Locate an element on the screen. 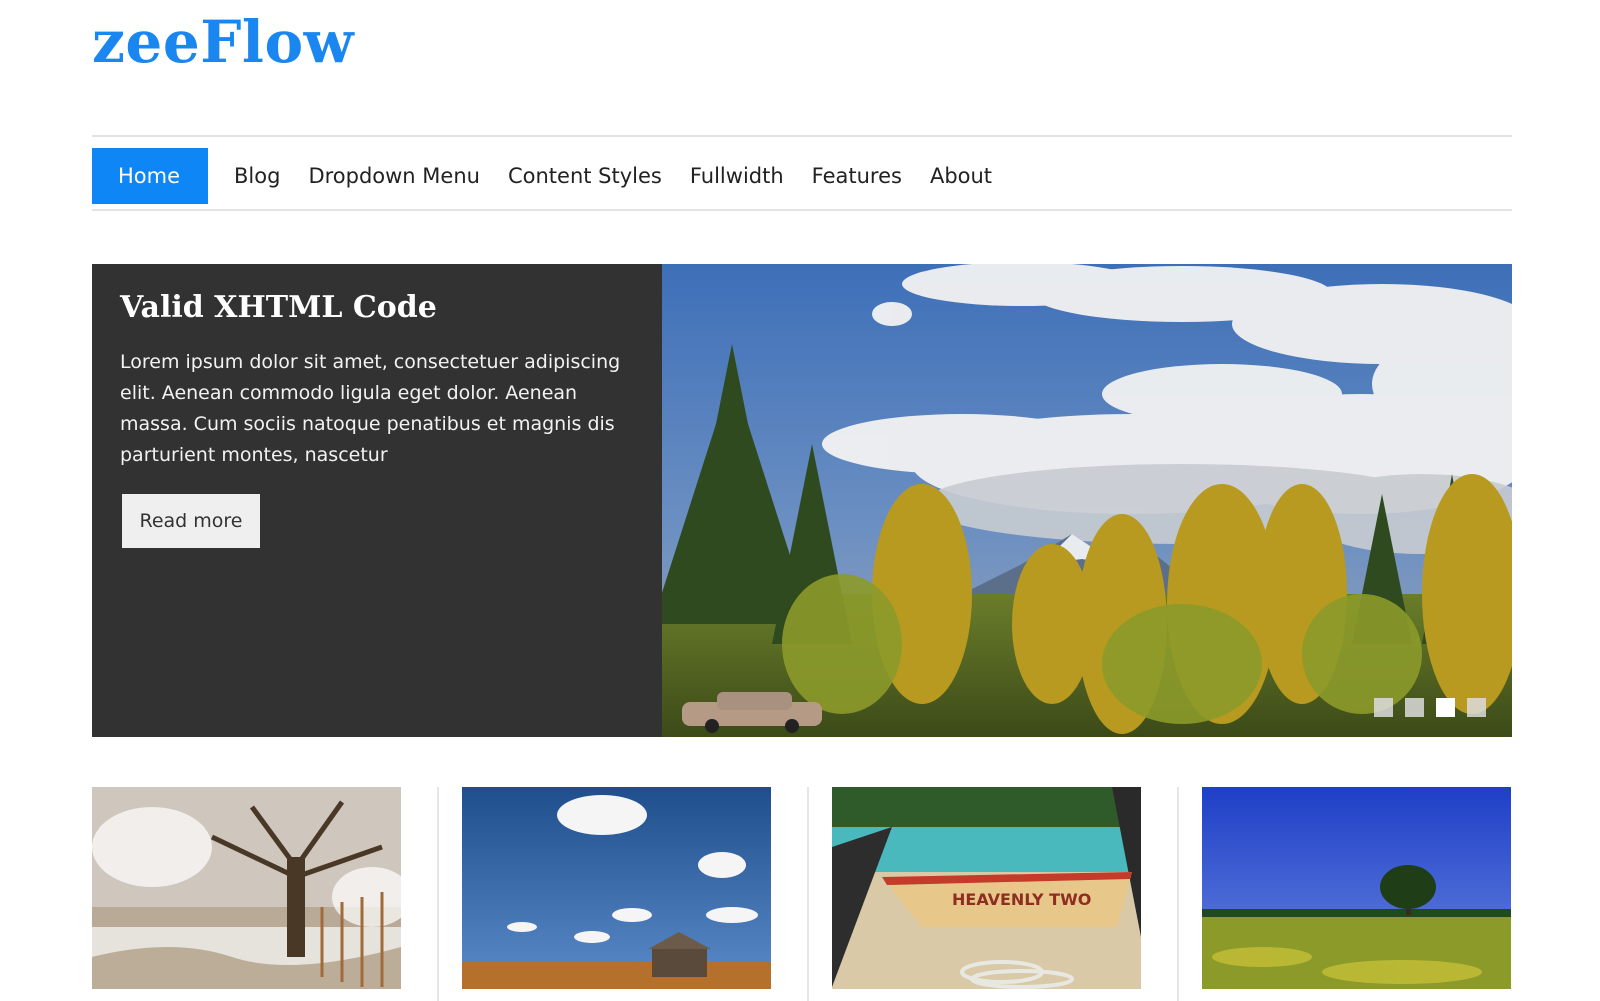  nav-item-about: About is located at coordinates (961, 176).